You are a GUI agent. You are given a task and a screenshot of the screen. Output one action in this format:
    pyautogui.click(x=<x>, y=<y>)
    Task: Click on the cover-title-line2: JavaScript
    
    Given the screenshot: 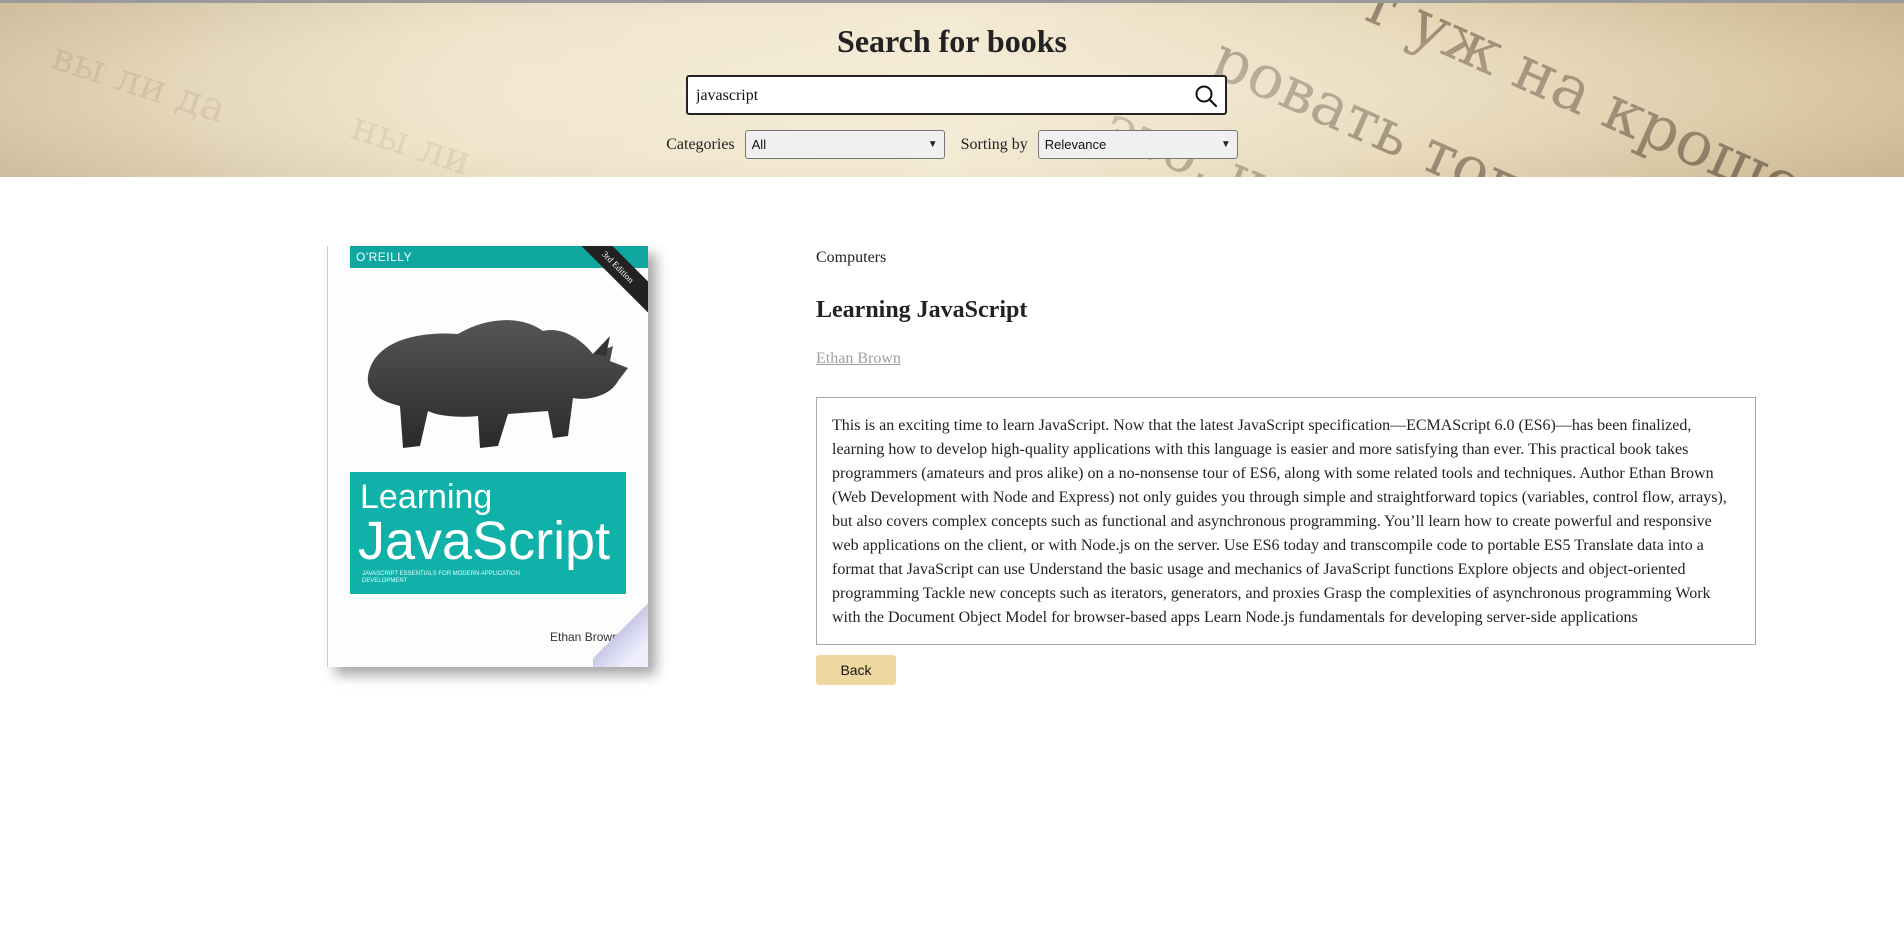 What is the action you would take?
    pyautogui.click(x=484, y=541)
    